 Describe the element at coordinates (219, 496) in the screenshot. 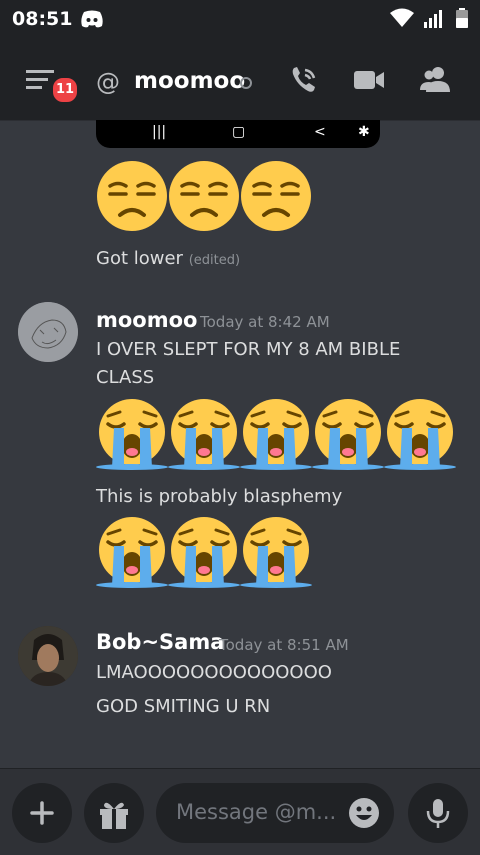

I see `message-text: This is probably blasphemy` at that location.